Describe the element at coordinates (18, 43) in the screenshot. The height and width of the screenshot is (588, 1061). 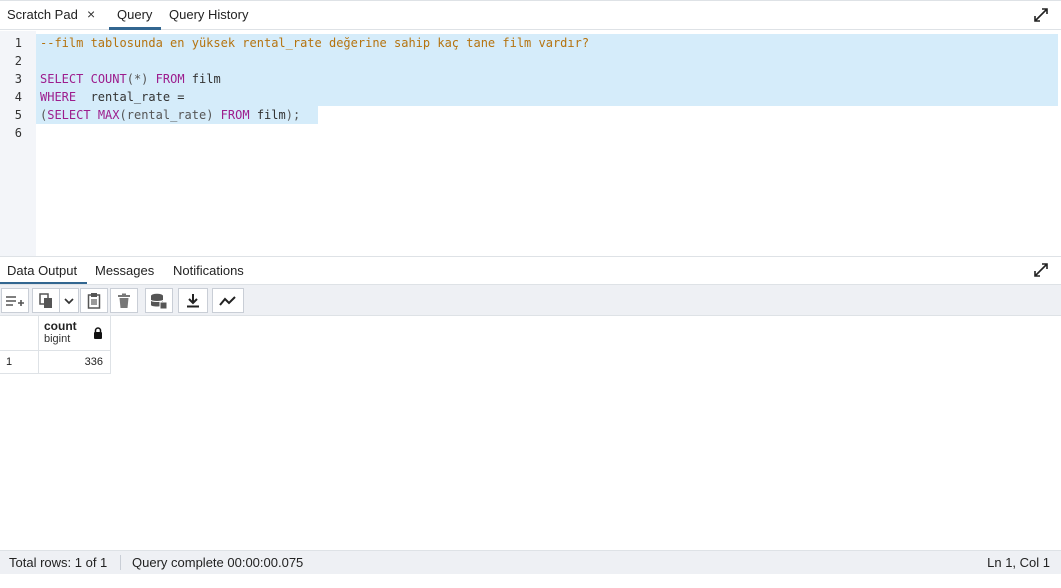
I see `line-number: 1` at that location.